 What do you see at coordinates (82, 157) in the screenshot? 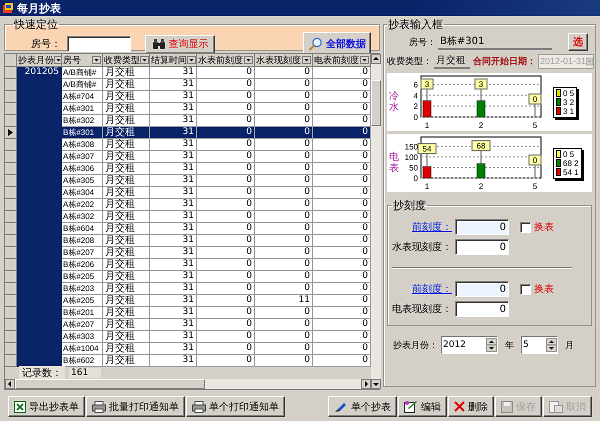
I see `table-cell: A栋#307` at bounding box center [82, 157].